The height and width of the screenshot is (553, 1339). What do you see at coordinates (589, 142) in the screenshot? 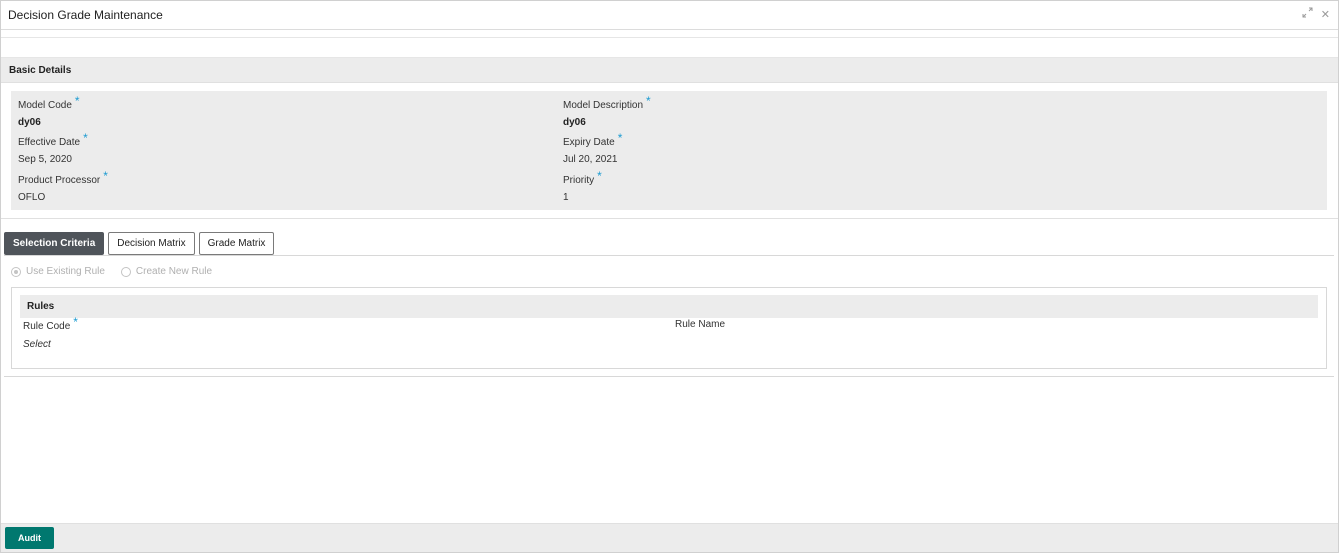
I see `expiry-date-label: Expiry Date` at bounding box center [589, 142].